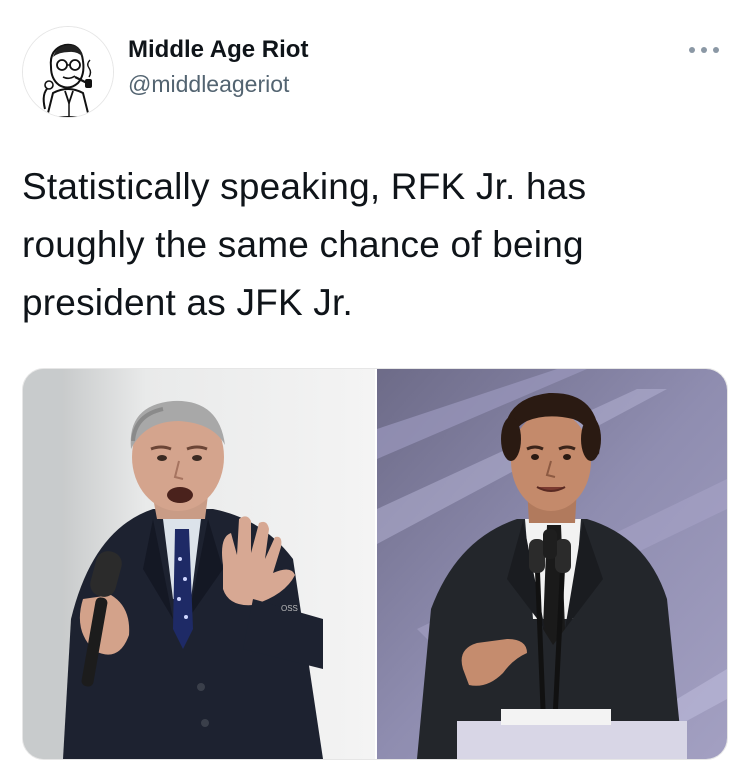 The image size is (749, 779). I want to click on tweet-text-line: Statistically speaking, RFK Jr. has, so click(304, 186).